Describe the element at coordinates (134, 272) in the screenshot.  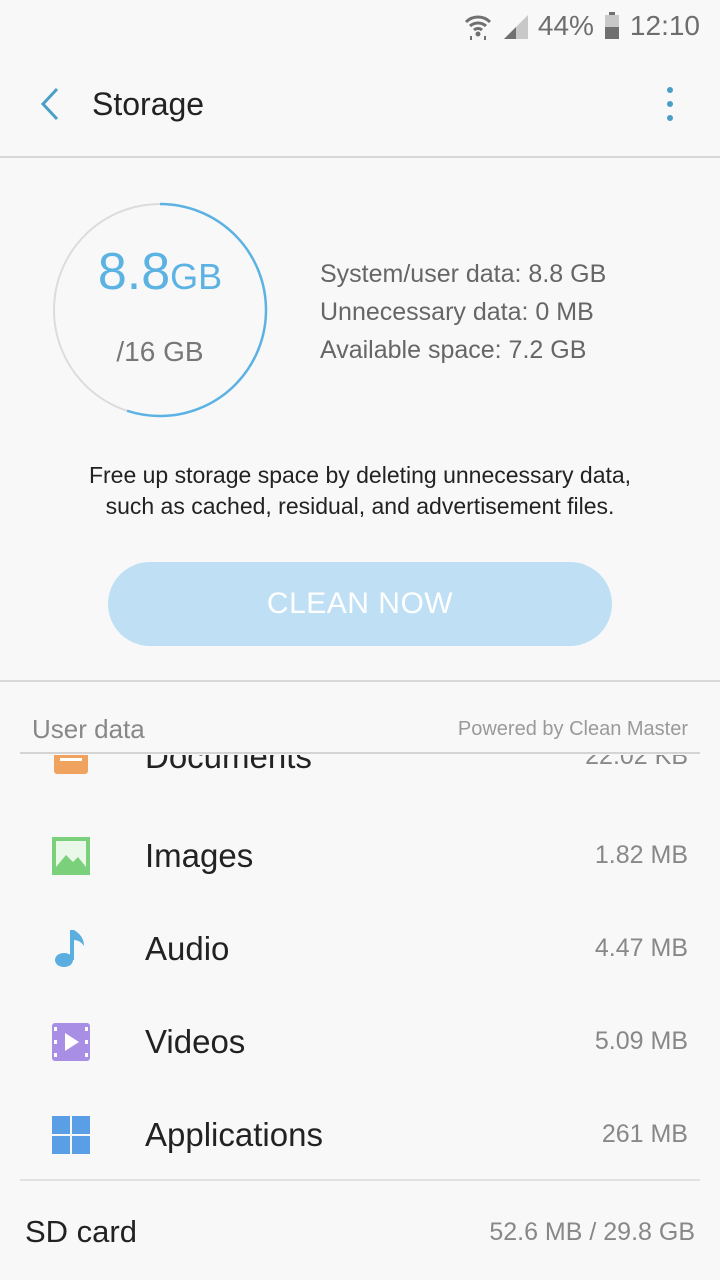
I see `used-value: 8.8` at that location.